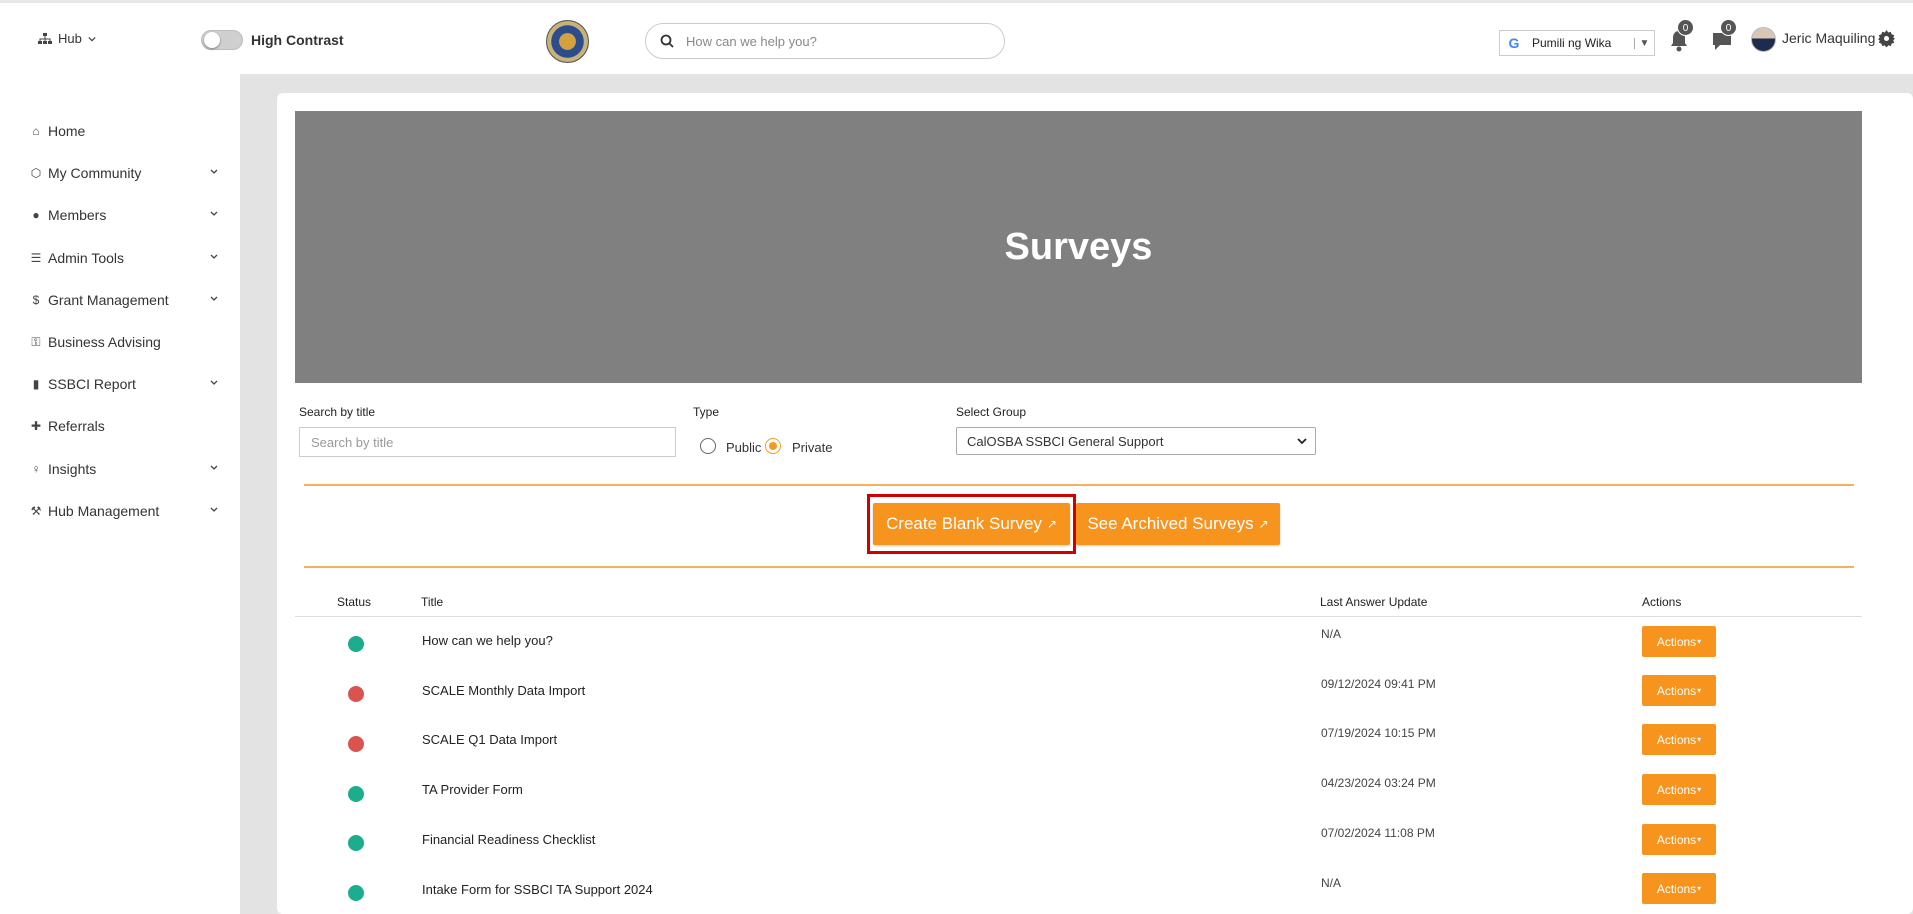  Describe the element at coordinates (991, 412) in the screenshot. I see `select-group-label: Select Group` at that location.